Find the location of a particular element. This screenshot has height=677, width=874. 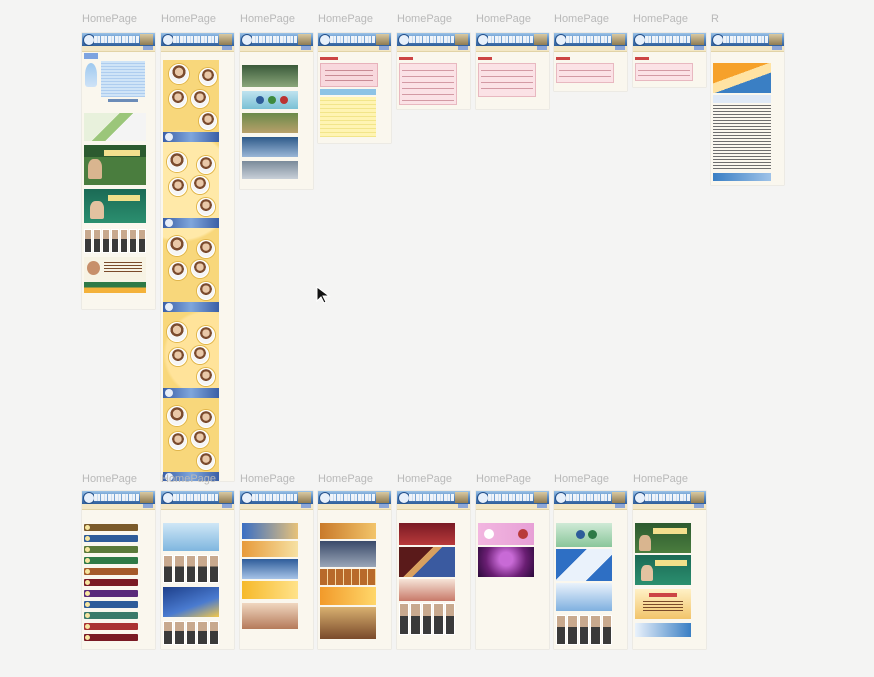

schedule-table is located at coordinates (348, 117).